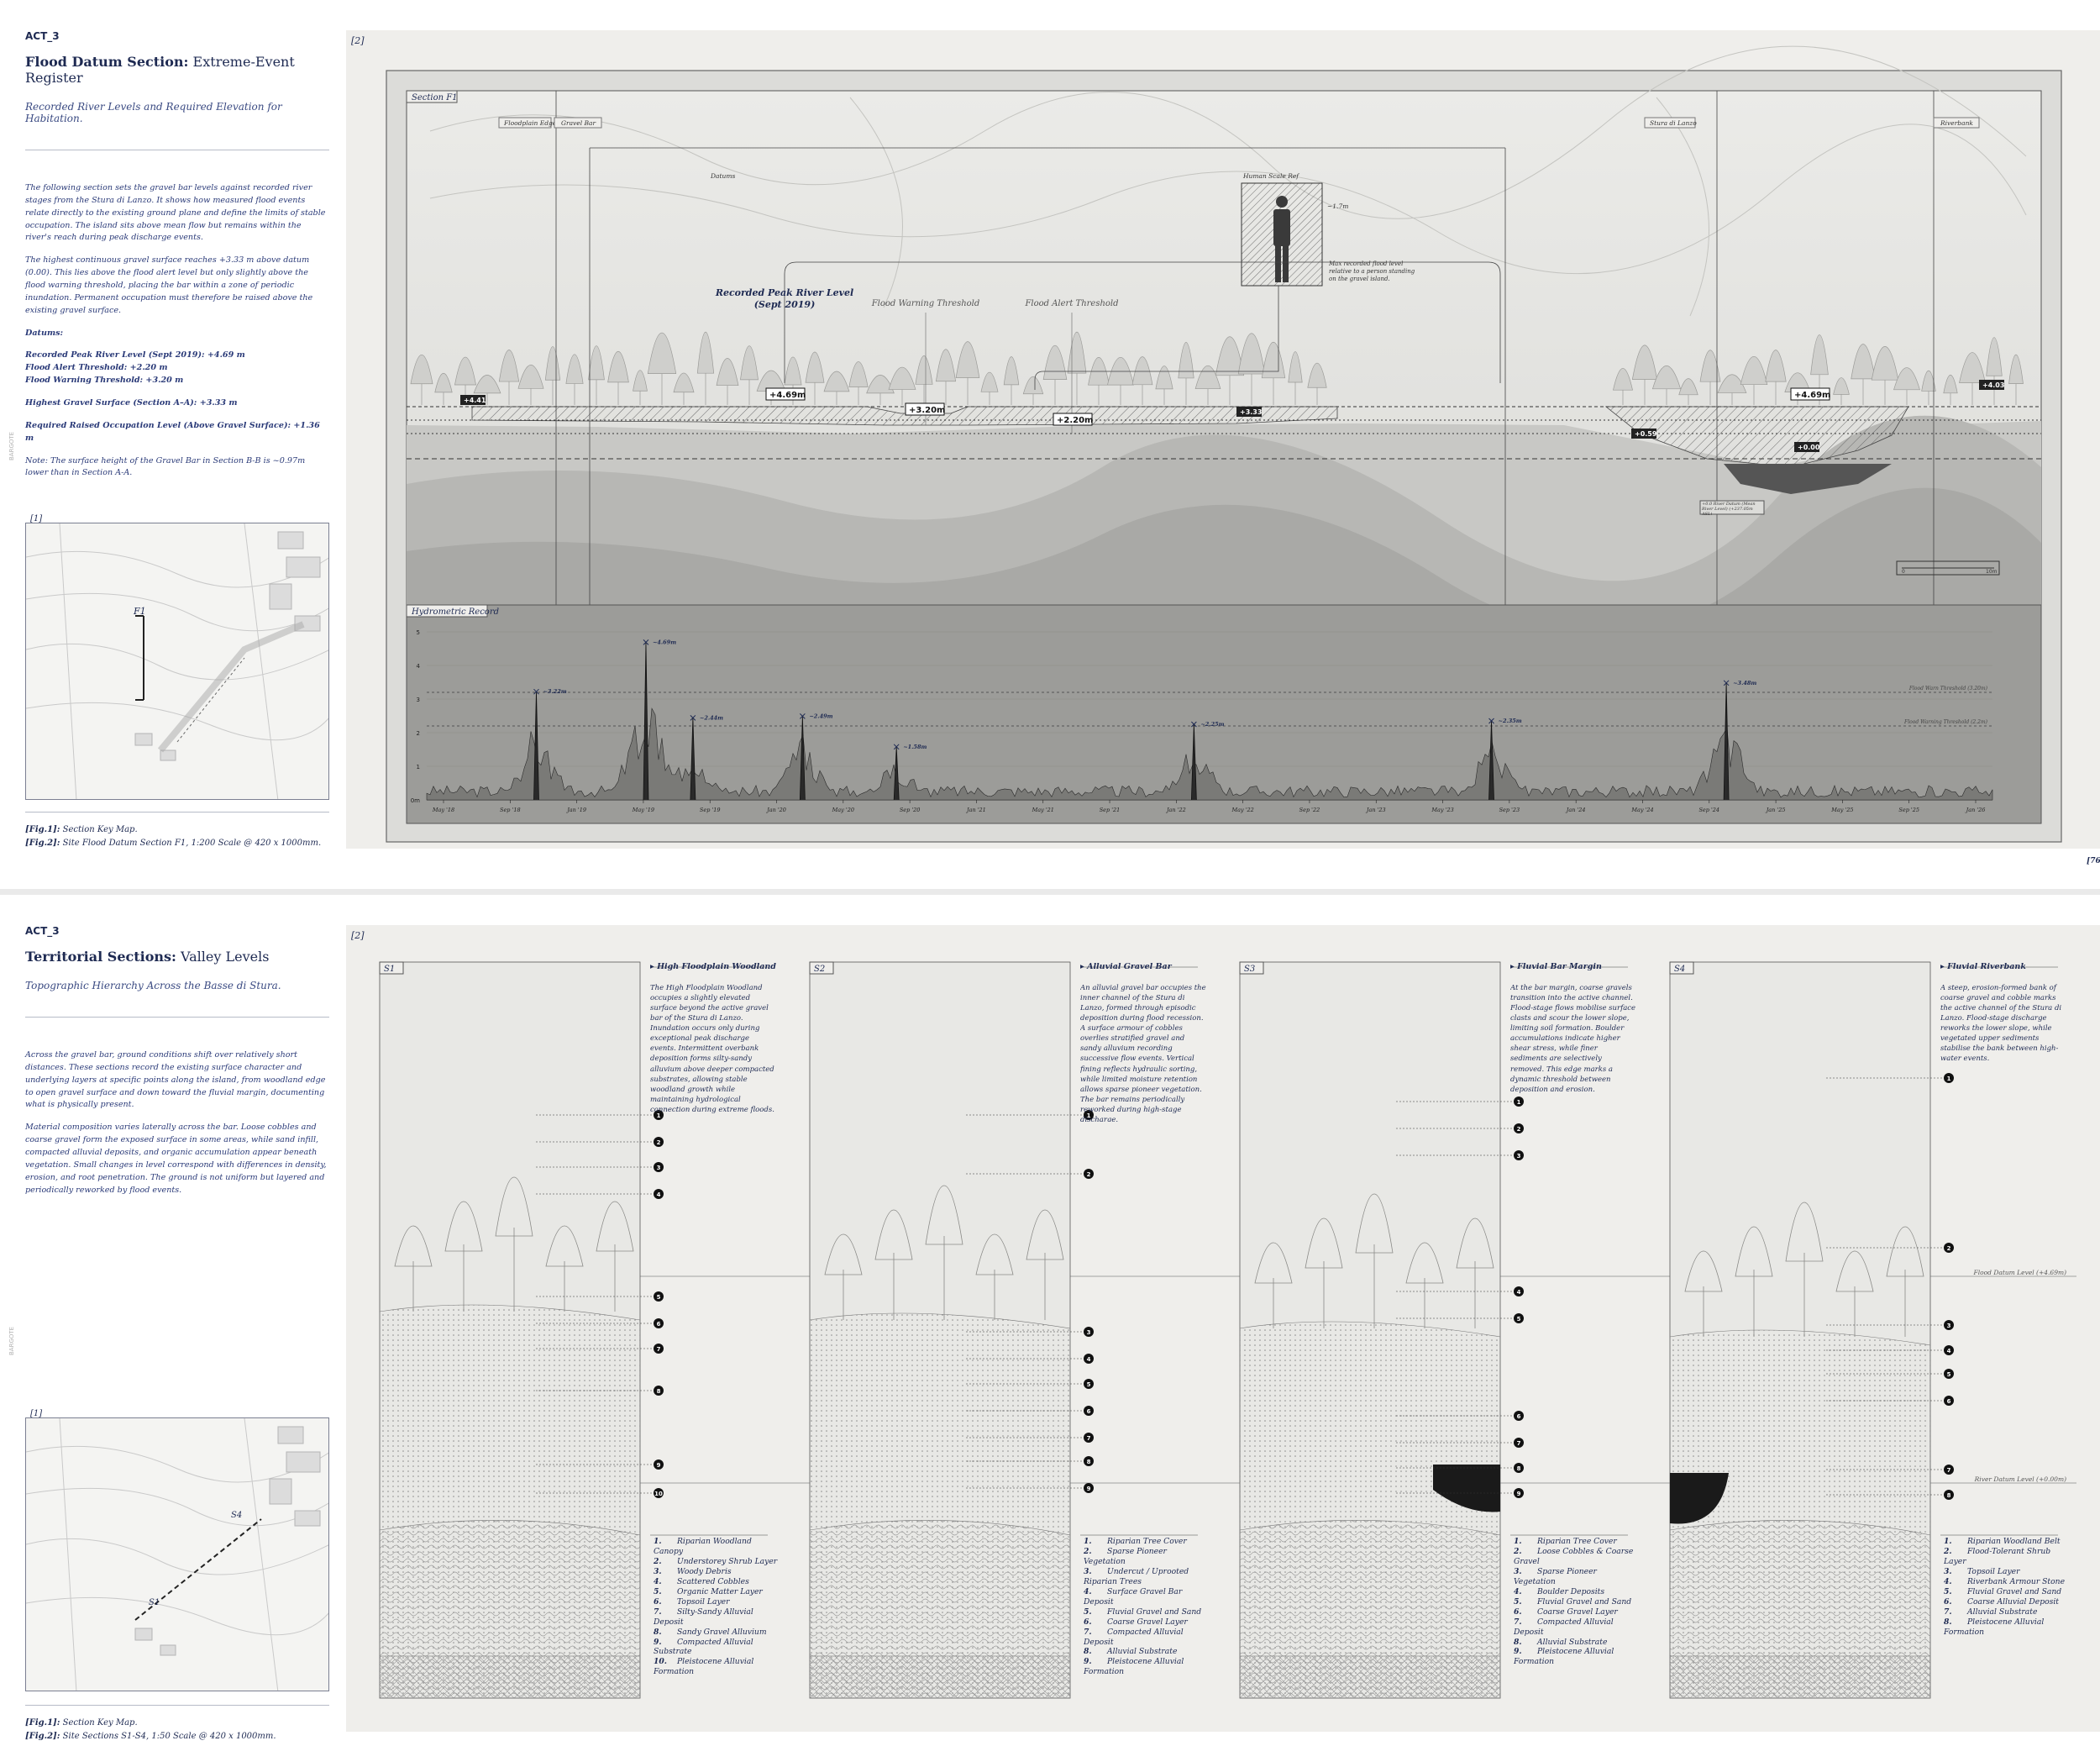 Image resolution: width=2100 pixels, height=1746 pixels. What do you see at coordinates (1212, 724) in the screenshot?
I see `hydro-peak-label: ~2.25m` at bounding box center [1212, 724].